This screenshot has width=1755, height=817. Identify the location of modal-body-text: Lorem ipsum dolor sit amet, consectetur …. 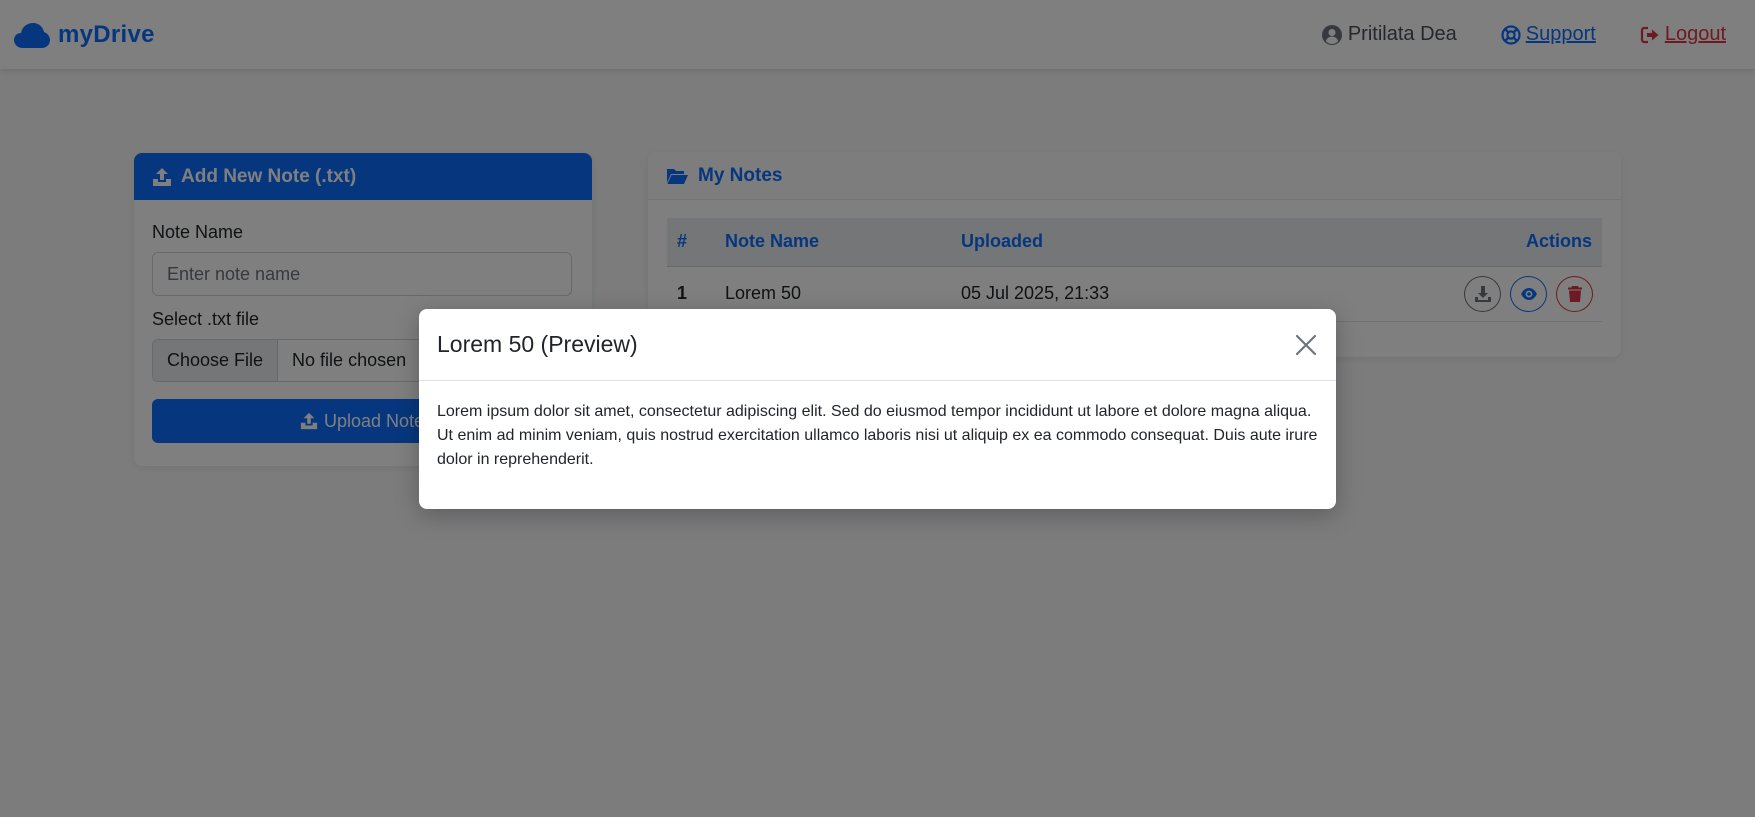
(877, 435).